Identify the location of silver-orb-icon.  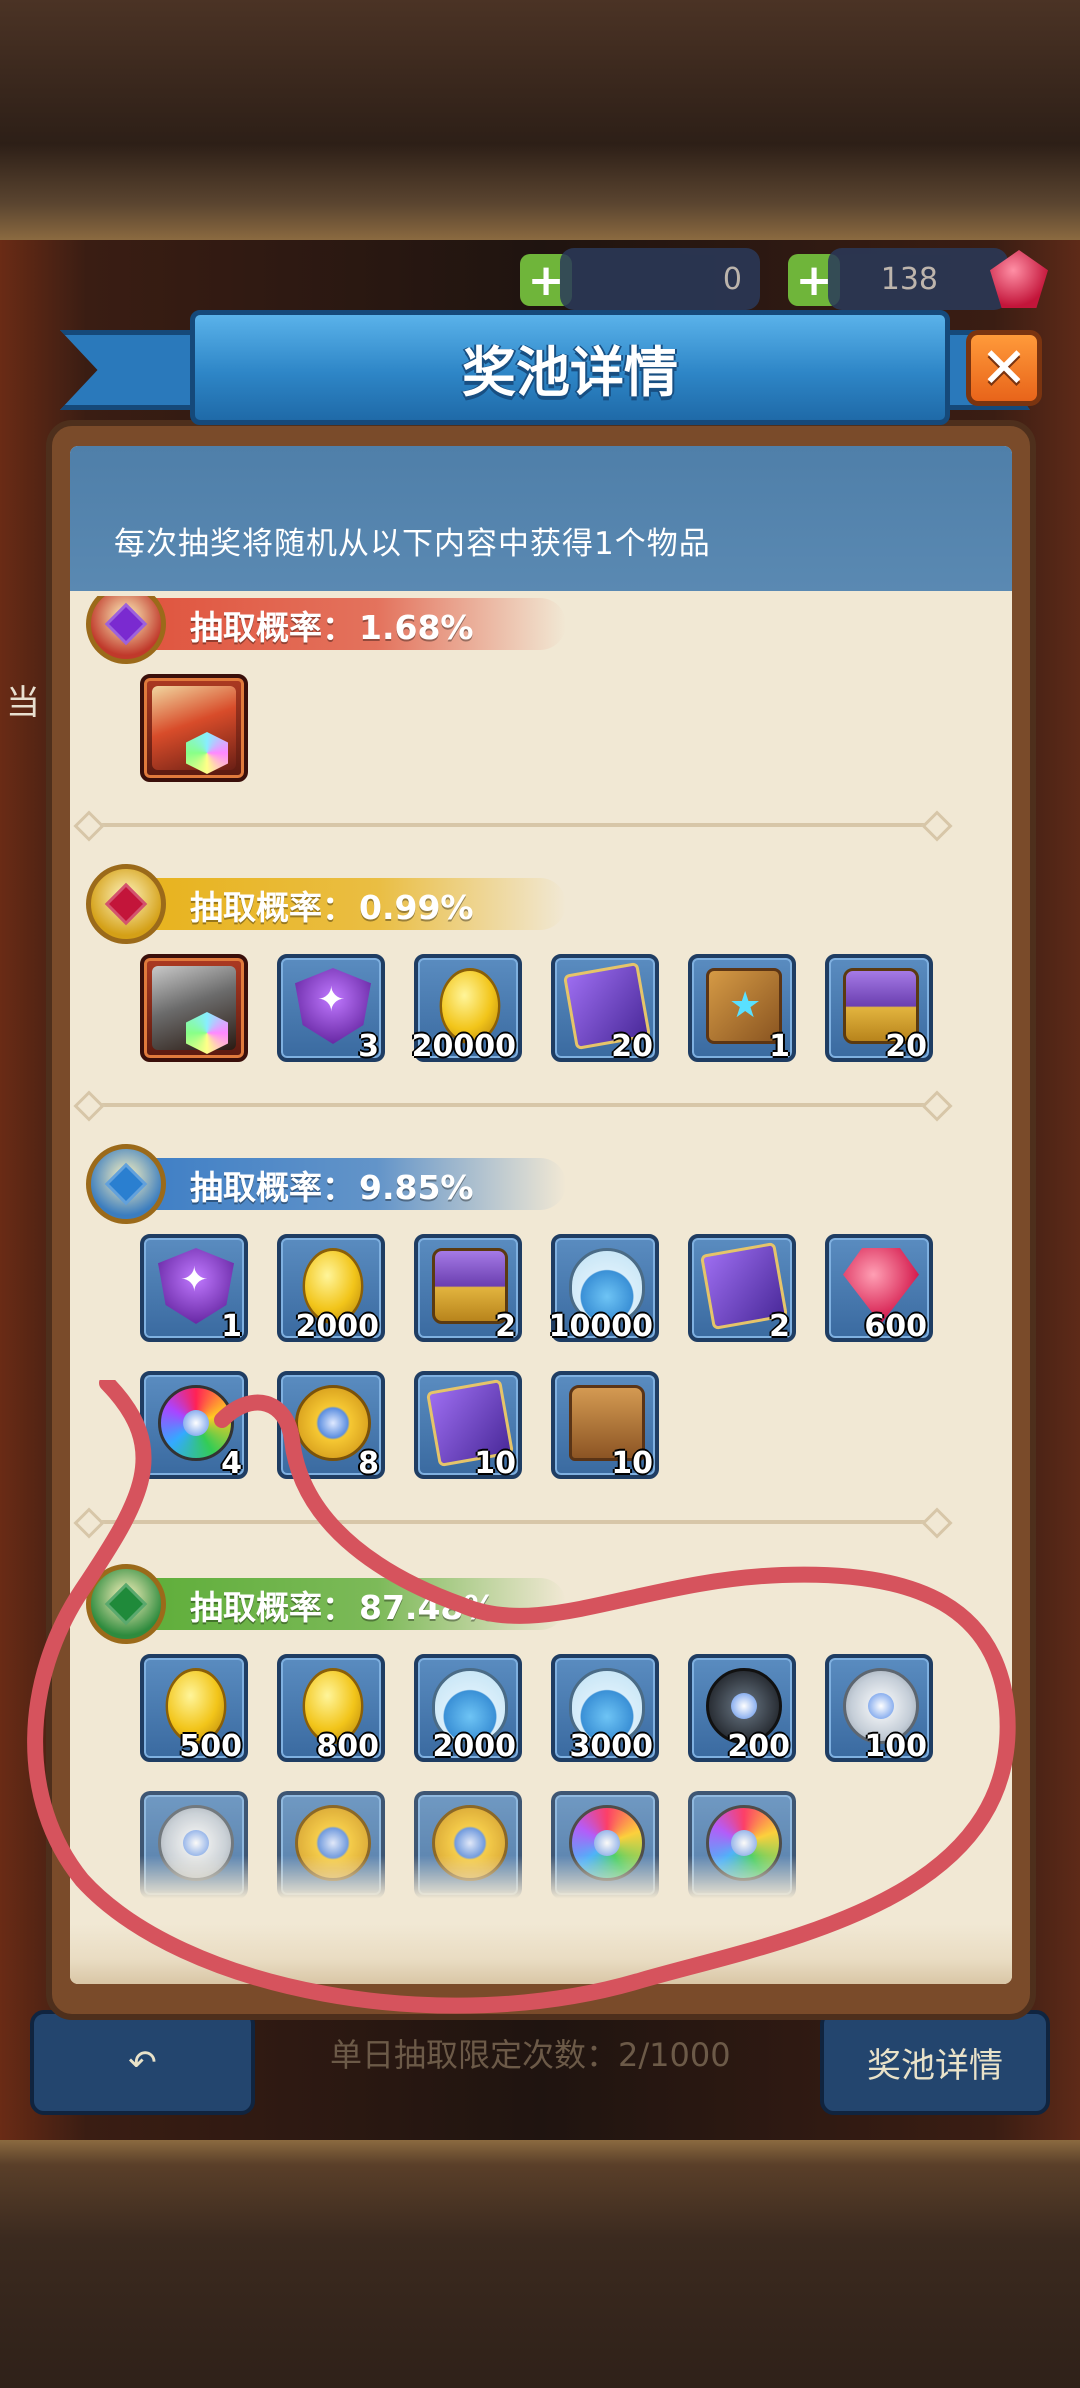
(196, 1843).